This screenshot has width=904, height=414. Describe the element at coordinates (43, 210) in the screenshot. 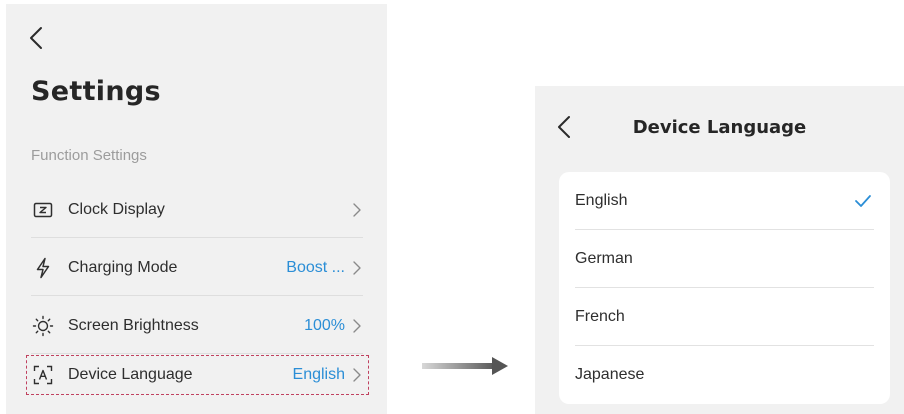

I see `clock-display-icon` at that location.